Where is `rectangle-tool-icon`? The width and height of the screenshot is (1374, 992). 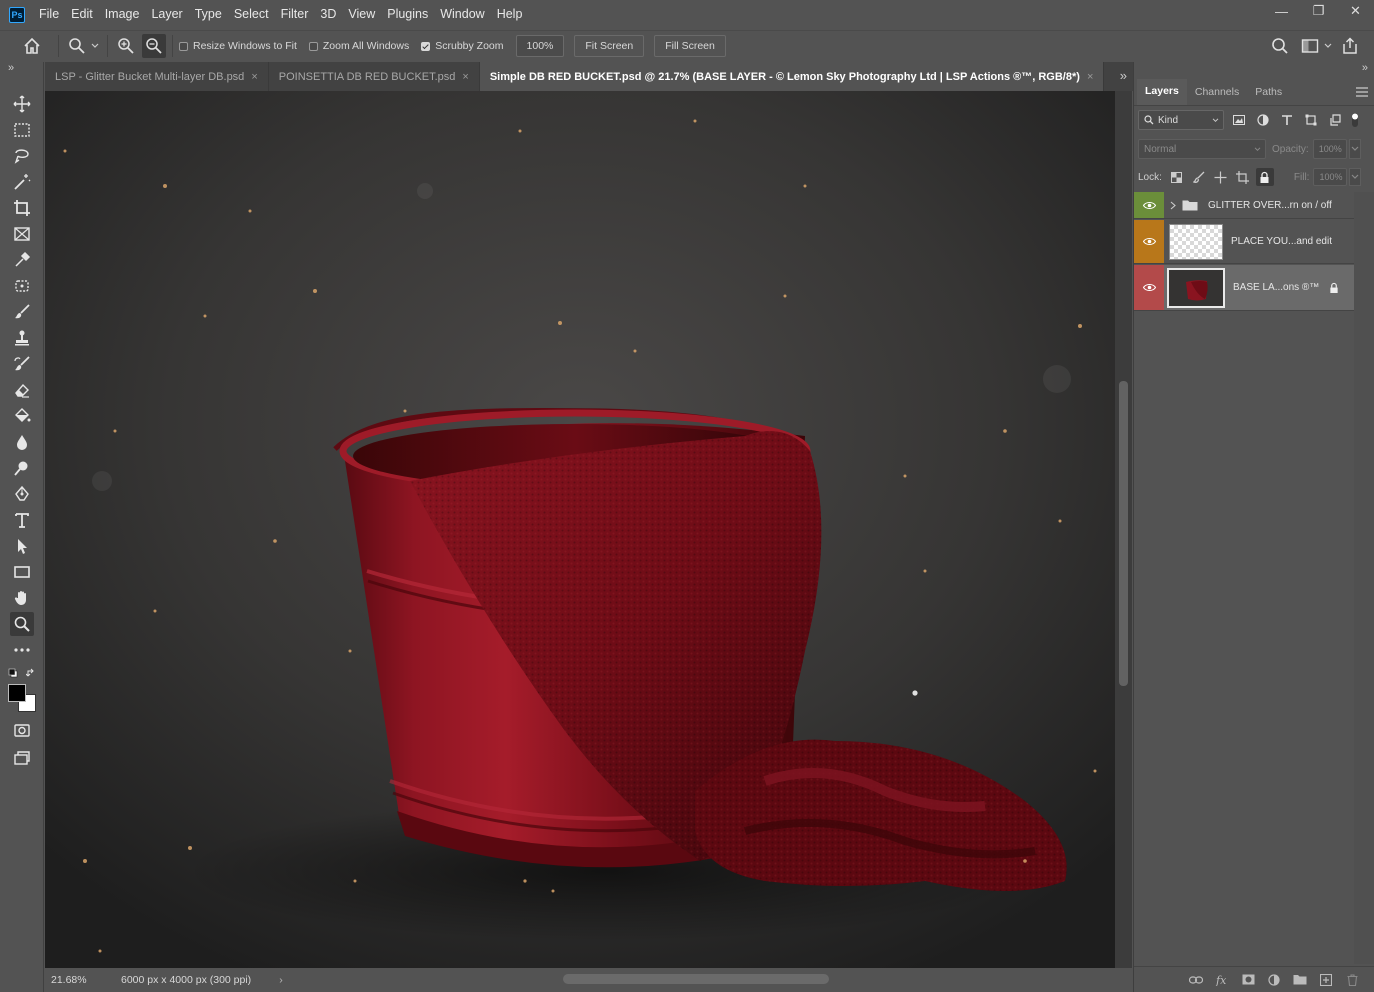
rectangle-tool-icon is located at coordinates (22, 572).